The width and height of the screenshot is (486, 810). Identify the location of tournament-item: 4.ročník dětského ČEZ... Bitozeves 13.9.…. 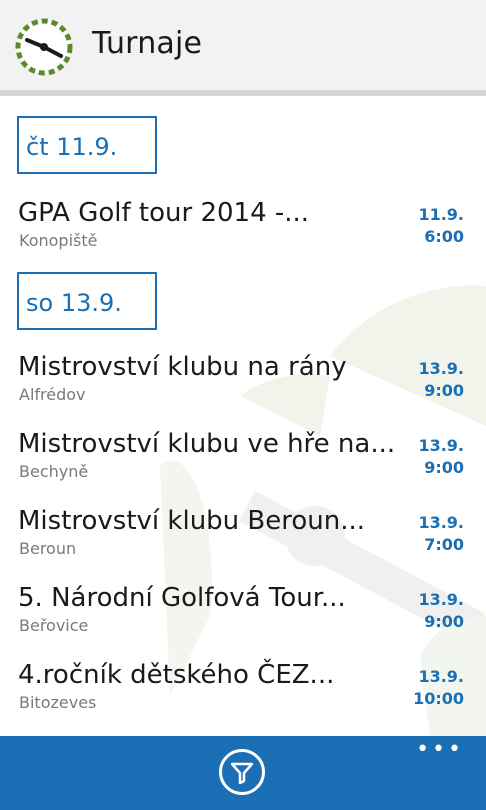
(243, 693).